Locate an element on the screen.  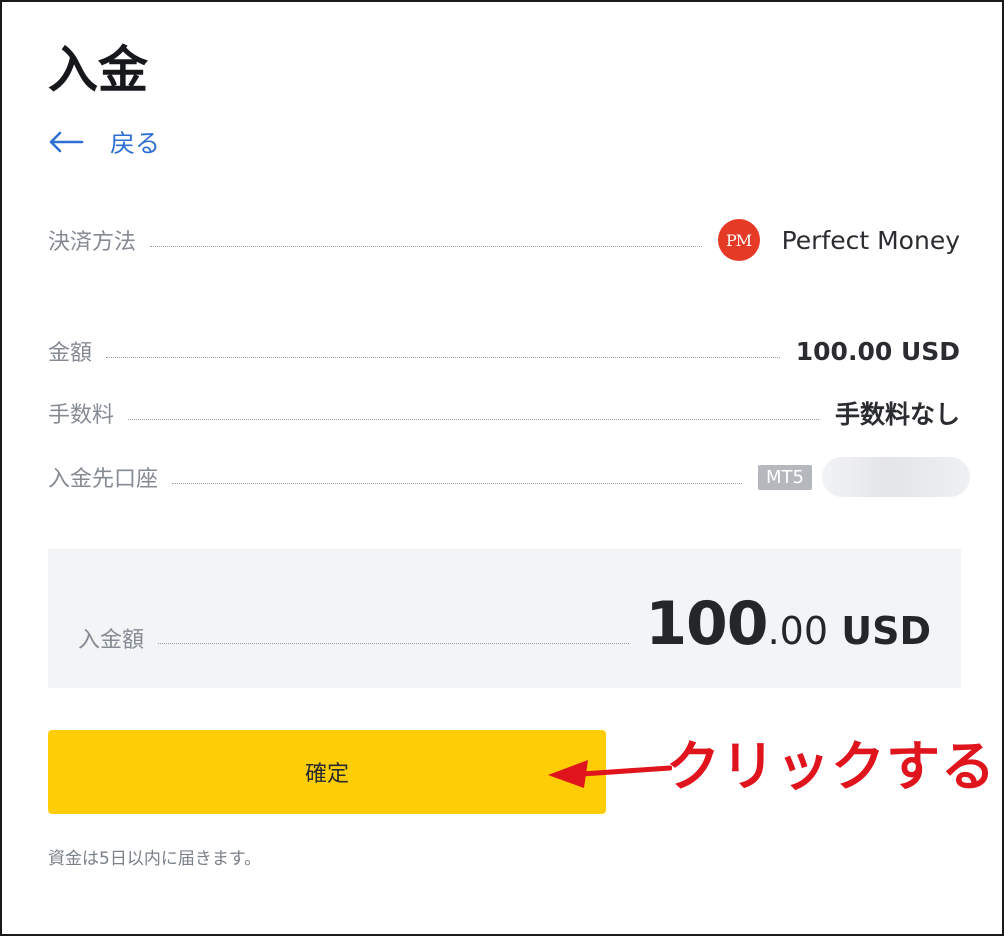
back-label: 戻る is located at coordinates (135, 143).